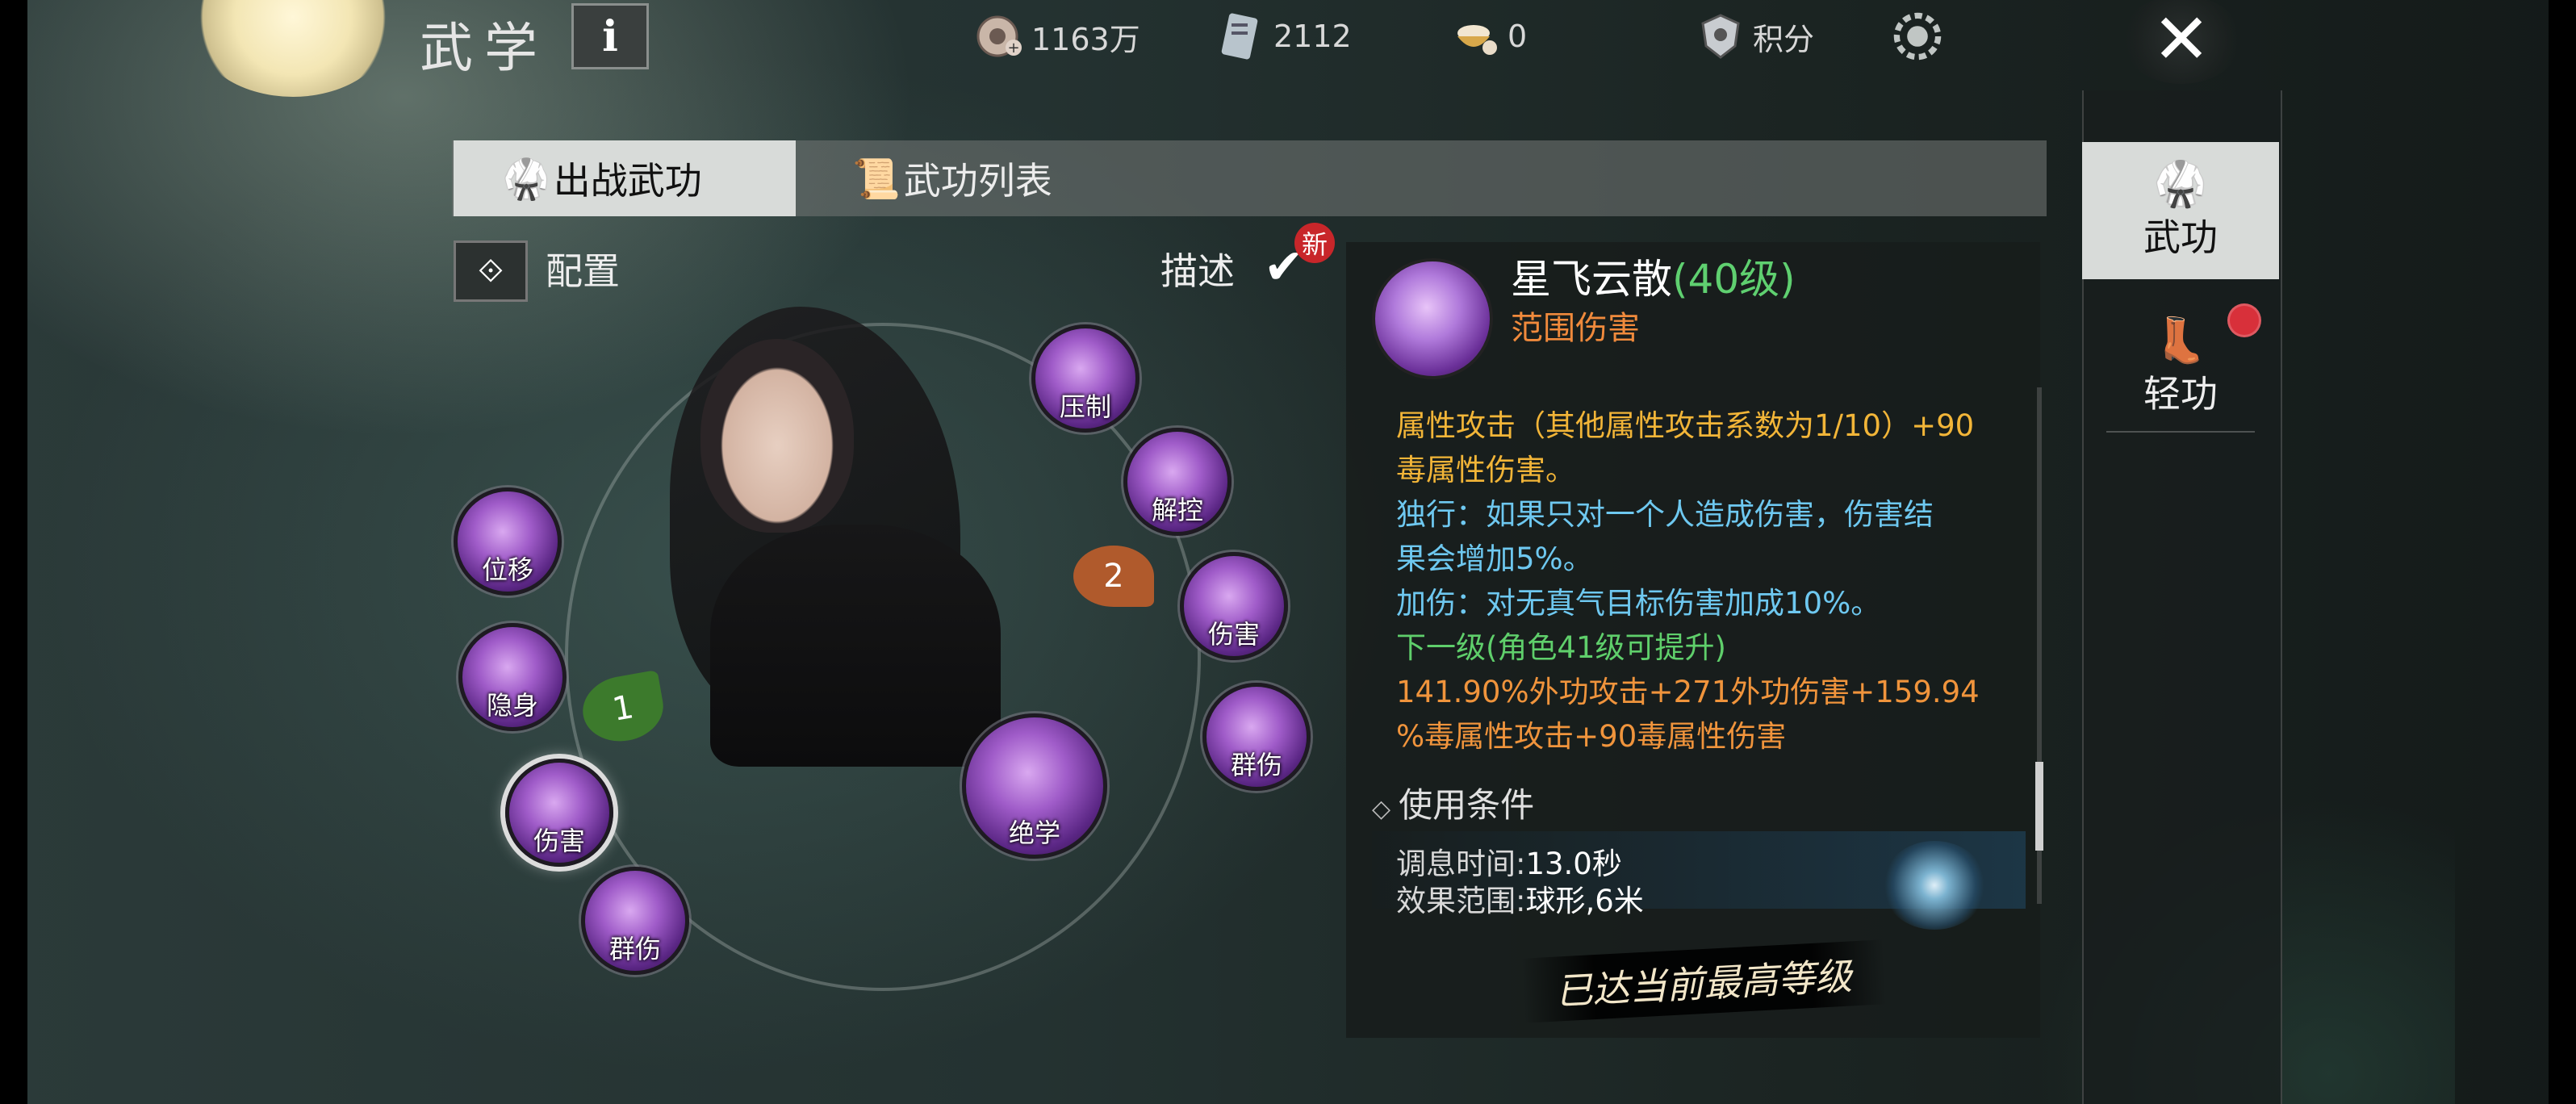 Image resolution: width=2576 pixels, height=1104 pixels. I want to click on coin-value: 1163万, so click(1085, 39).